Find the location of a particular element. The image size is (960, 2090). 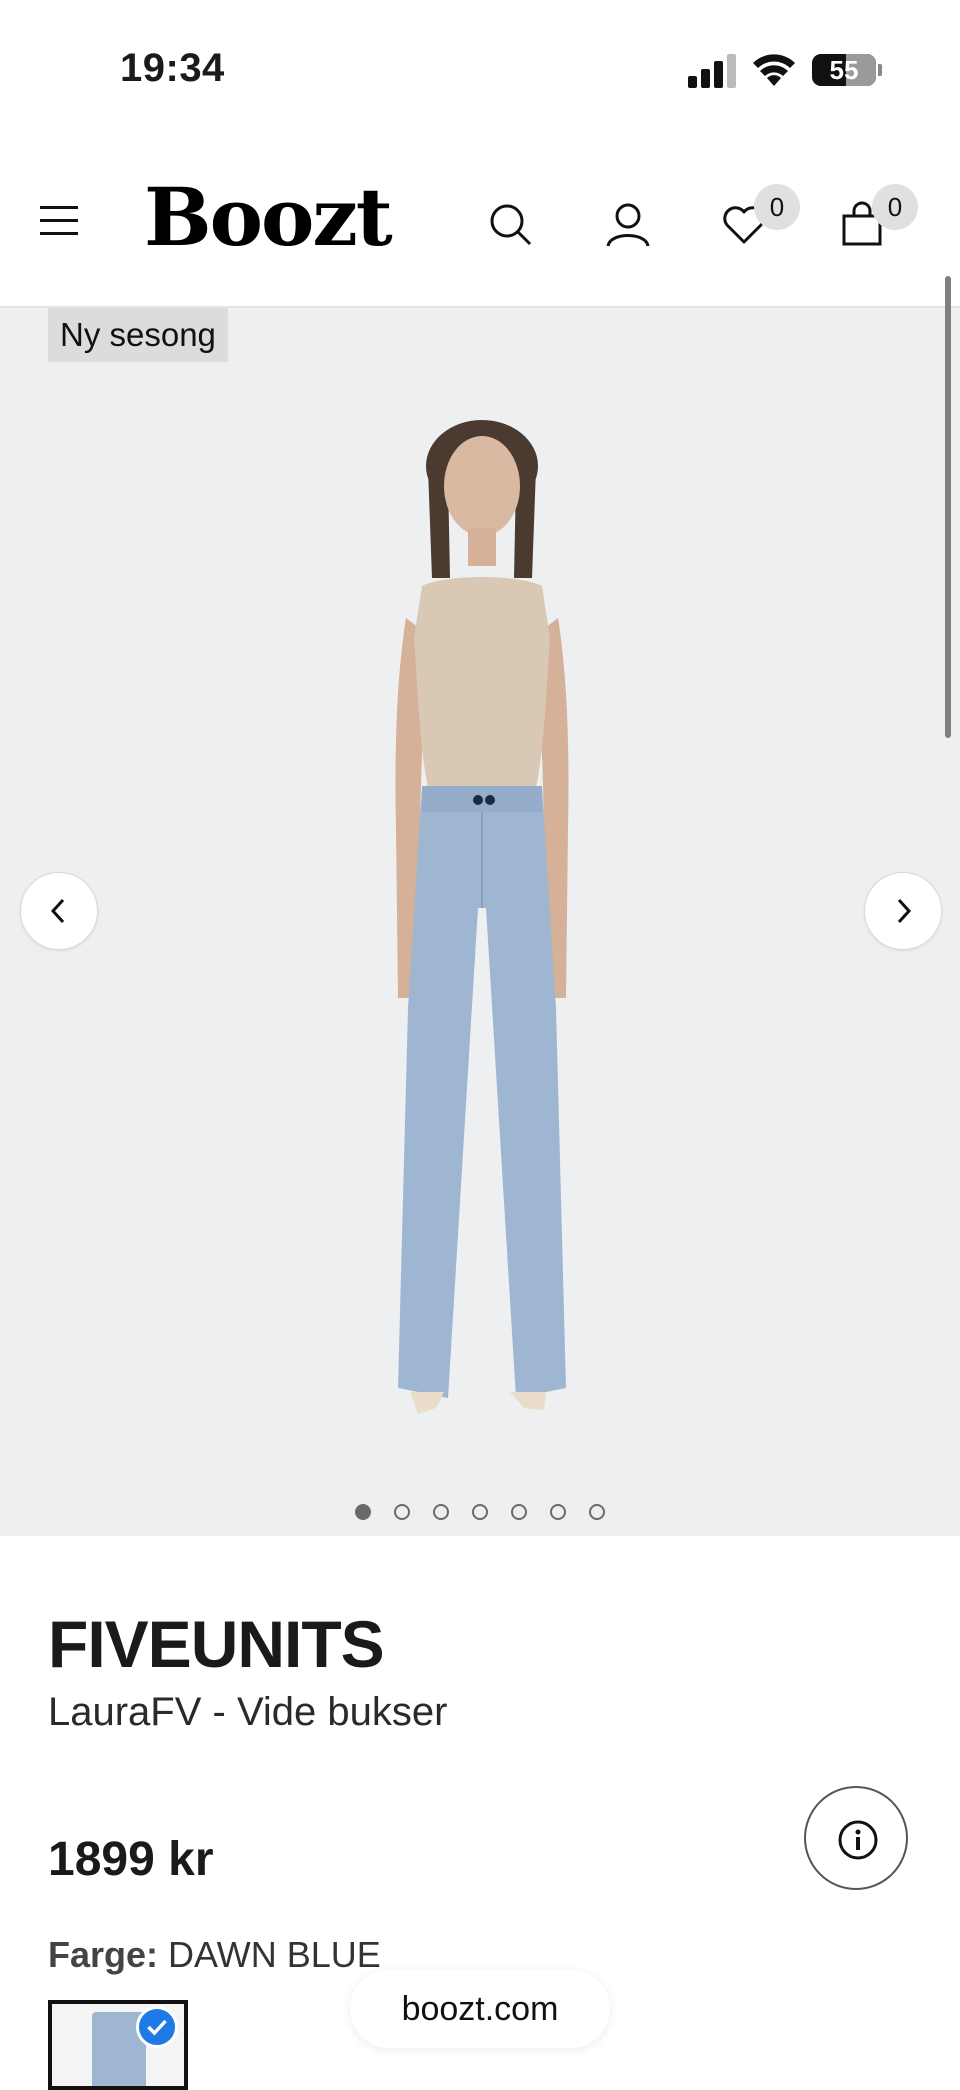

cellular-signal-icon is located at coordinates (713, 70).